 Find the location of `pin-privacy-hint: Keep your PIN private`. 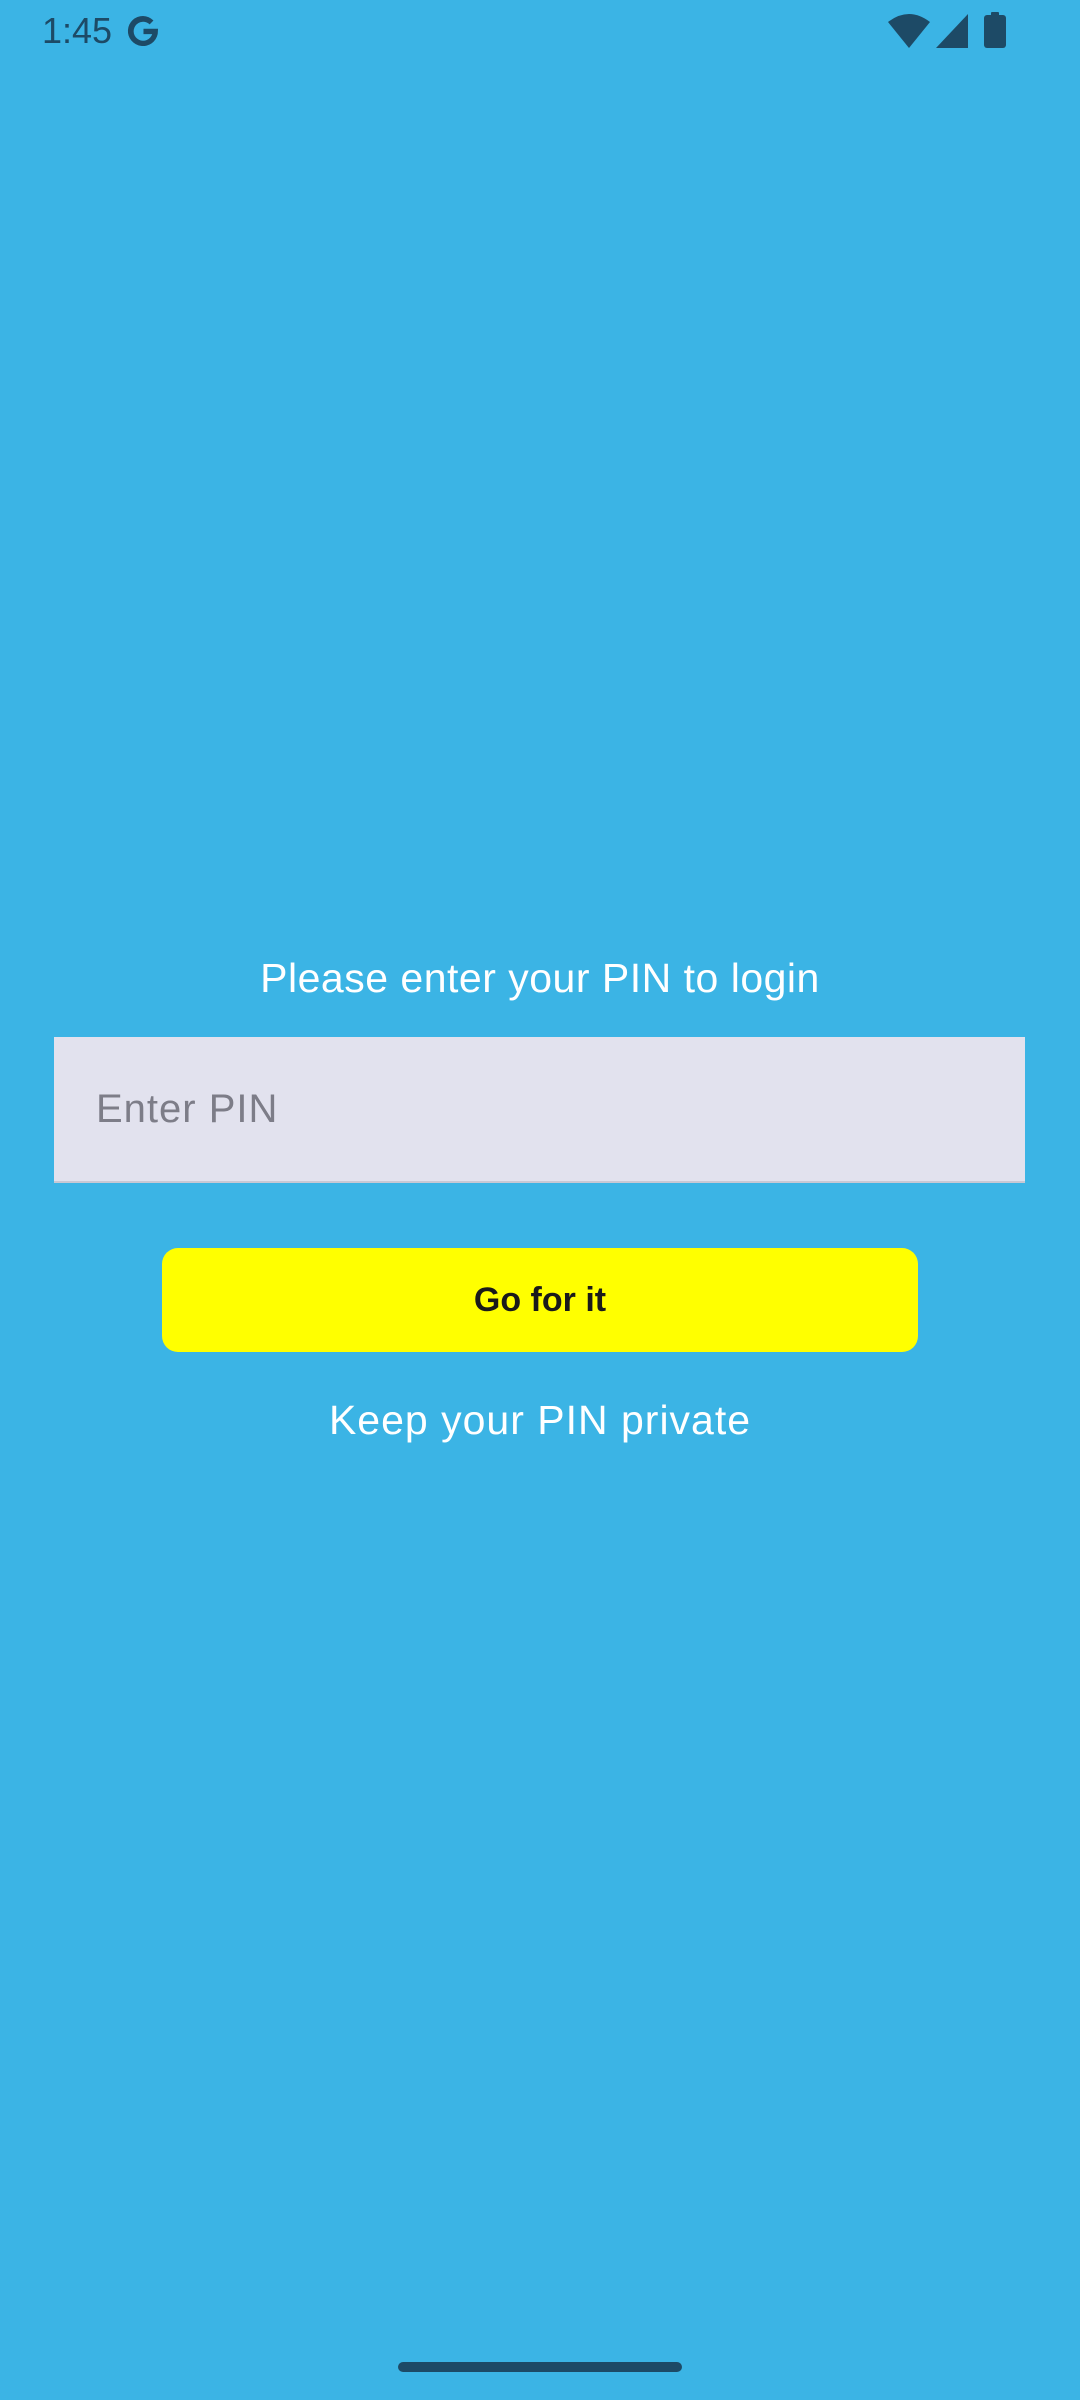

pin-privacy-hint: Keep your PIN private is located at coordinates (540, 1420).